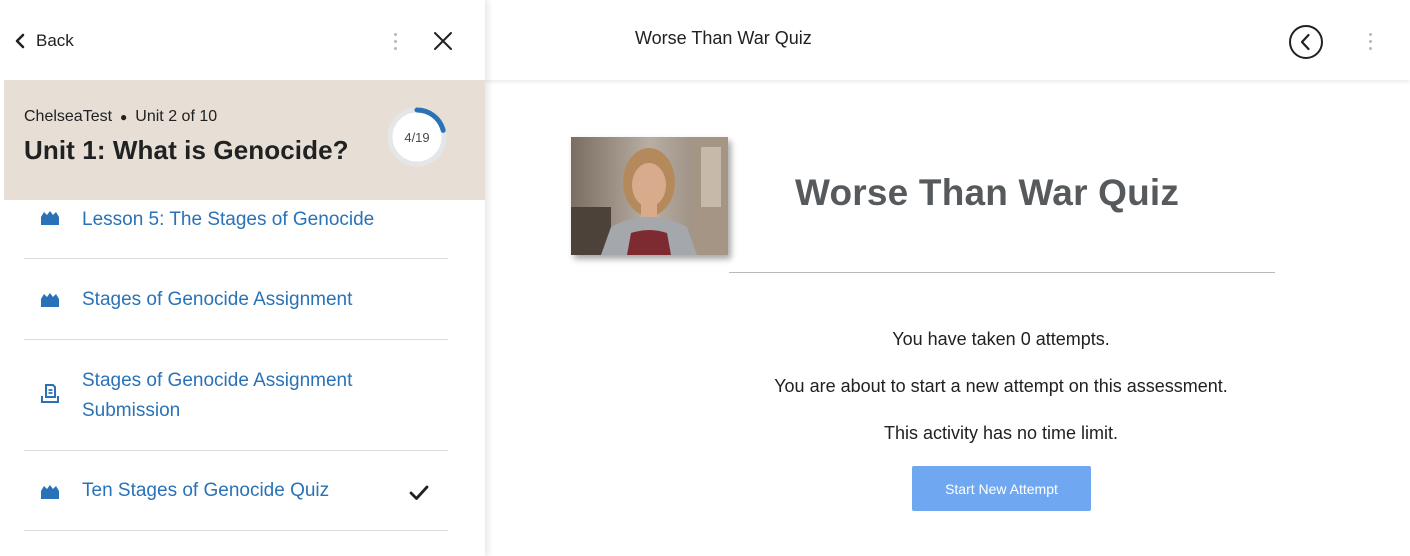  I want to click on progress-label: 4/19, so click(417, 137).